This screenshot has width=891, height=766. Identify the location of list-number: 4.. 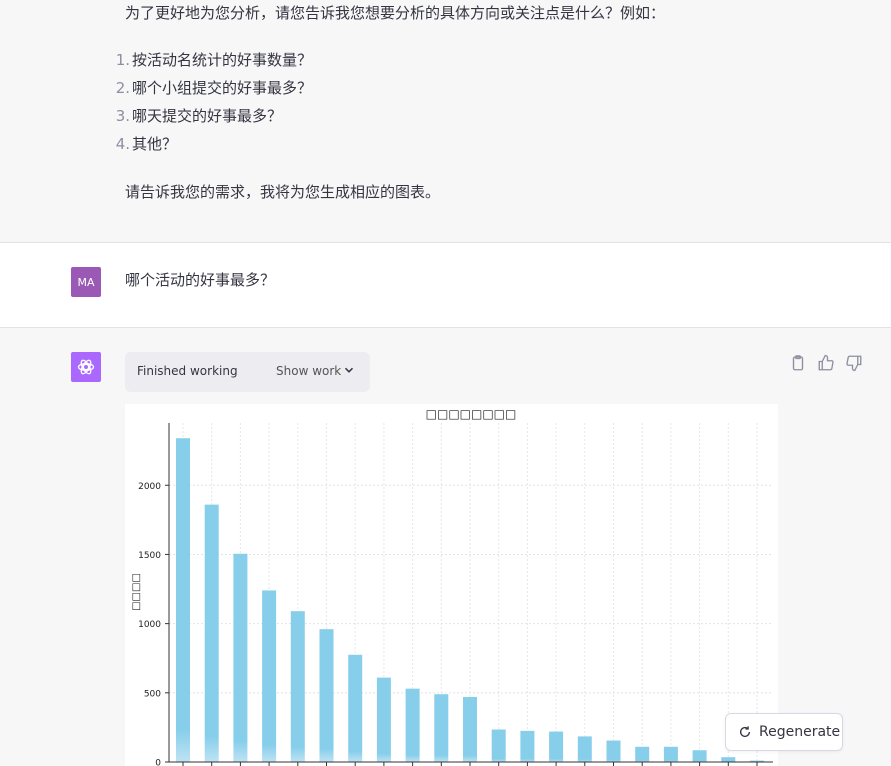
(122, 144).